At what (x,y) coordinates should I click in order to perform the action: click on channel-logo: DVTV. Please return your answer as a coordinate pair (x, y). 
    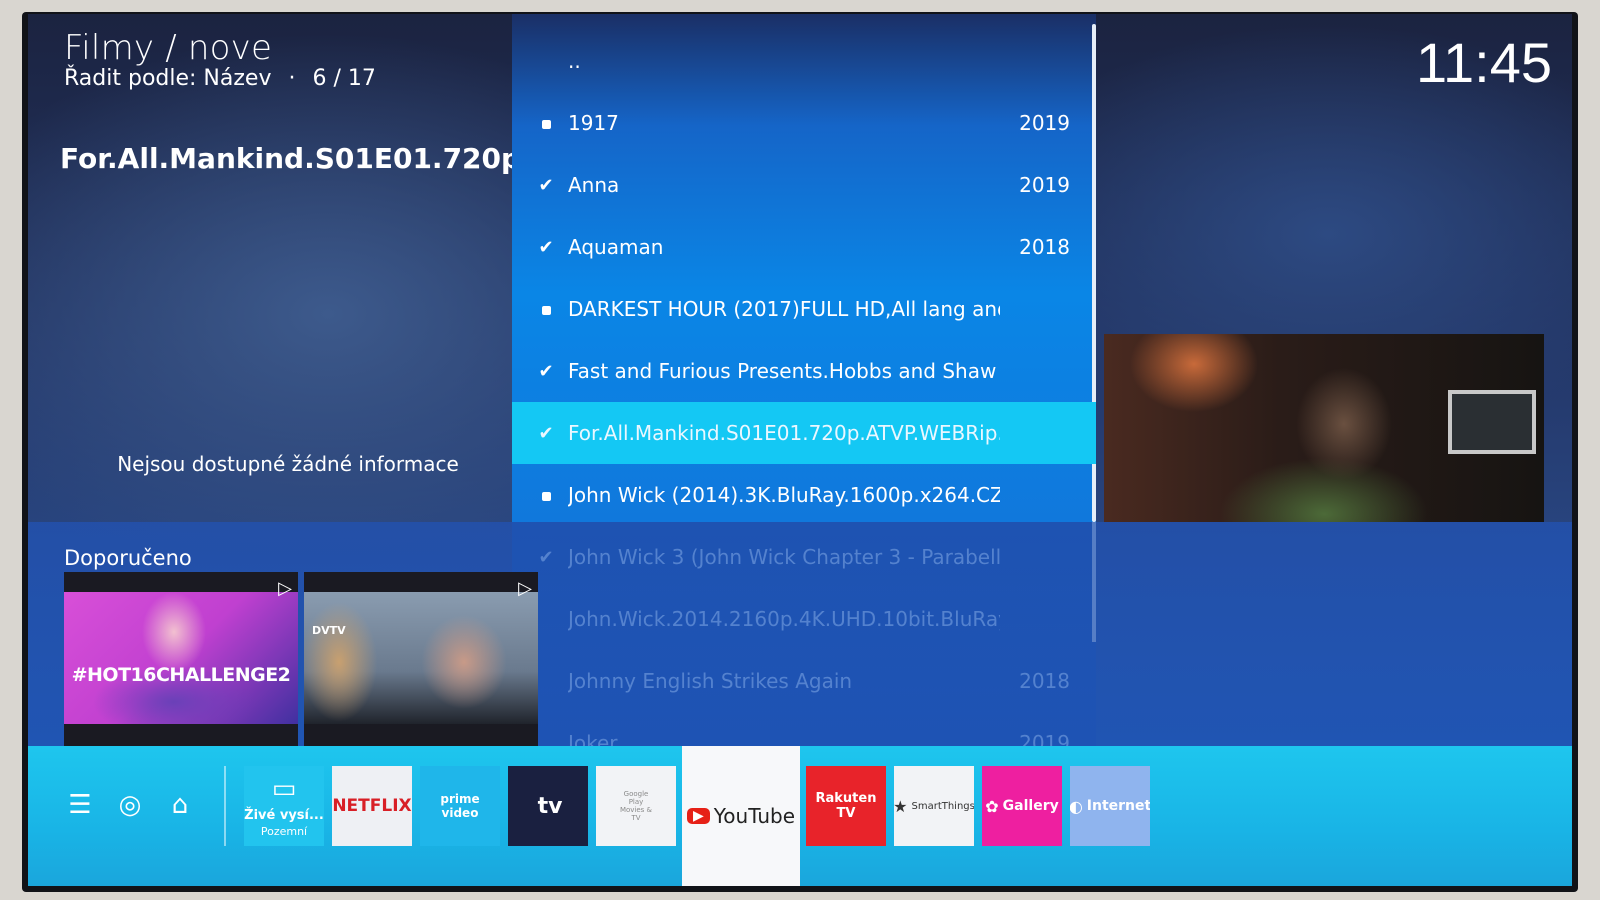
    Looking at the image, I should click on (329, 630).